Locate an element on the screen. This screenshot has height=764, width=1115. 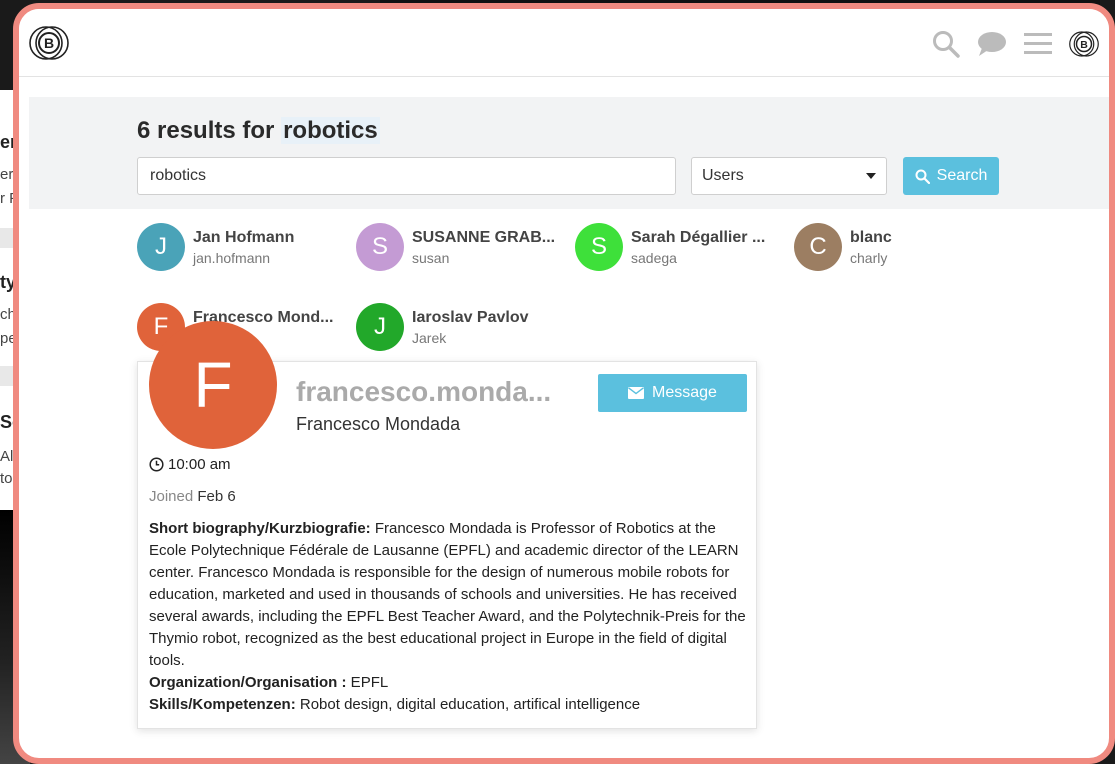
joined-date: Feb 6 is located at coordinates (216, 496).